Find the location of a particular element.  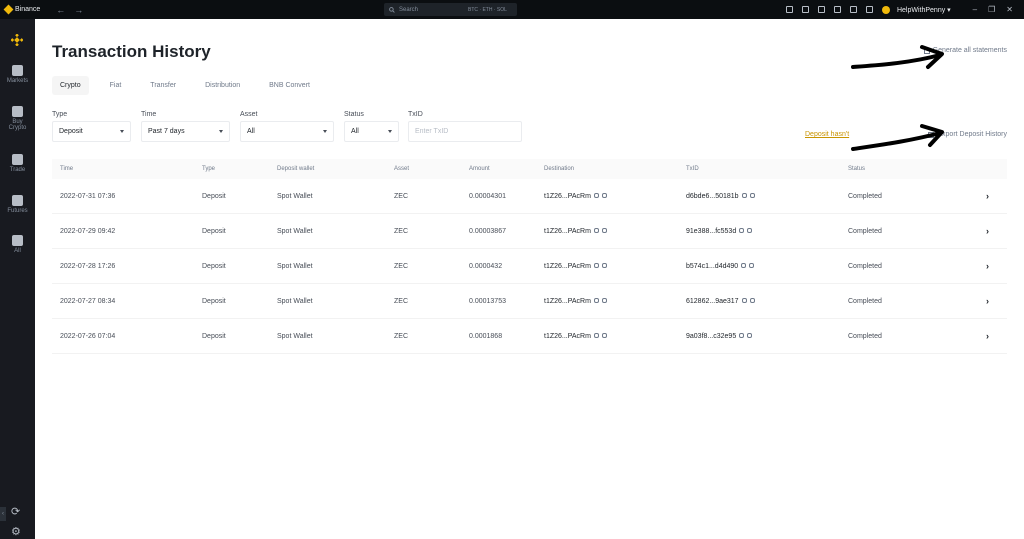

minimize-button: – is located at coordinates (975, 9).